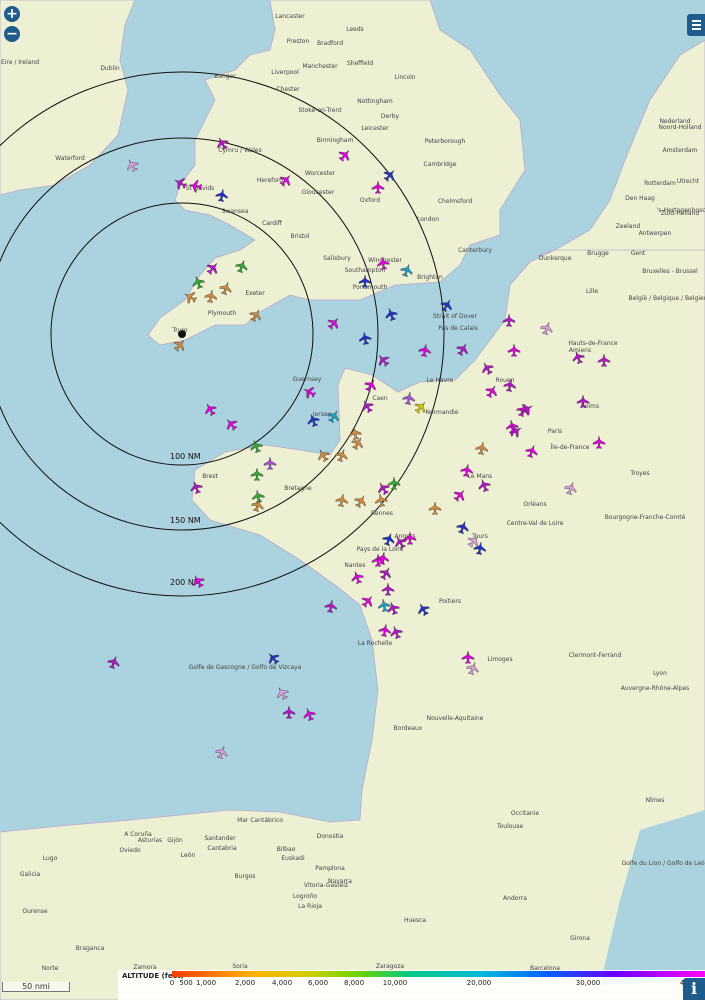  I want to click on range-label-100: 100 NM, so click(185, 456).